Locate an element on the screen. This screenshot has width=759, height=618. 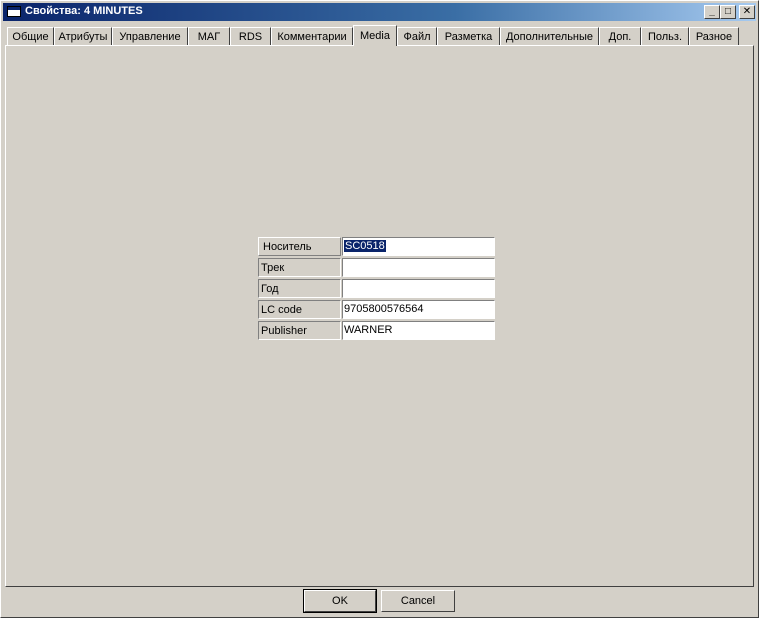
field-value-selected: SC0518 is located at coordinates (365, 246).